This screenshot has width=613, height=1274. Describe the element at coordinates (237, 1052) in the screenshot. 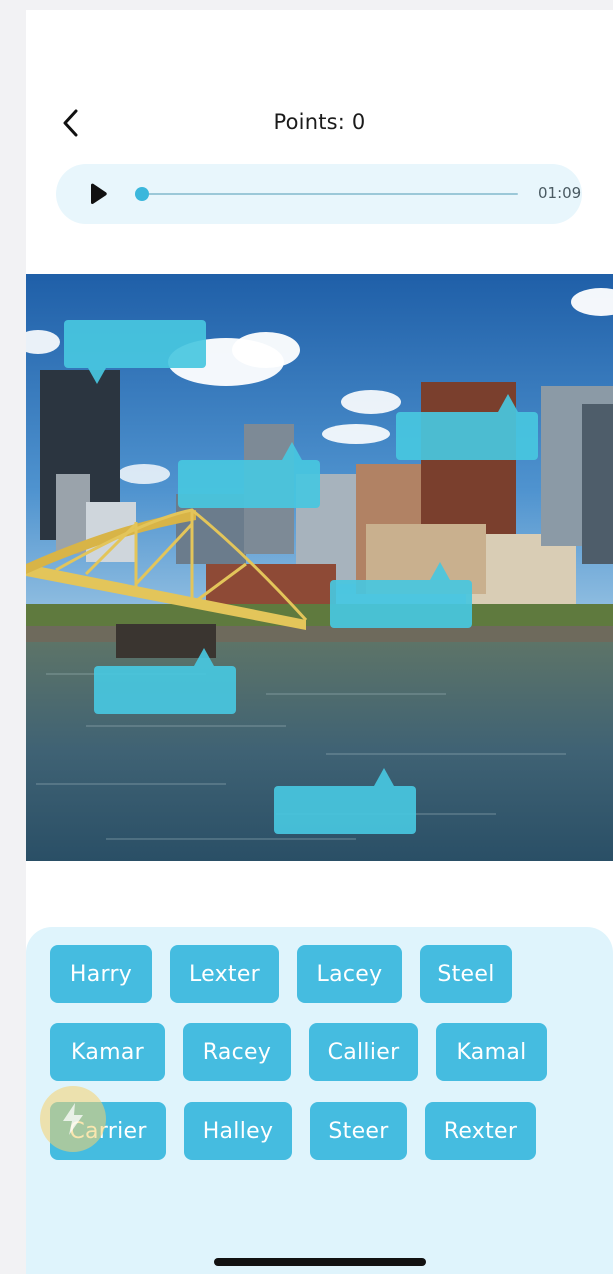

I see `word-chip: Racey` at that location.